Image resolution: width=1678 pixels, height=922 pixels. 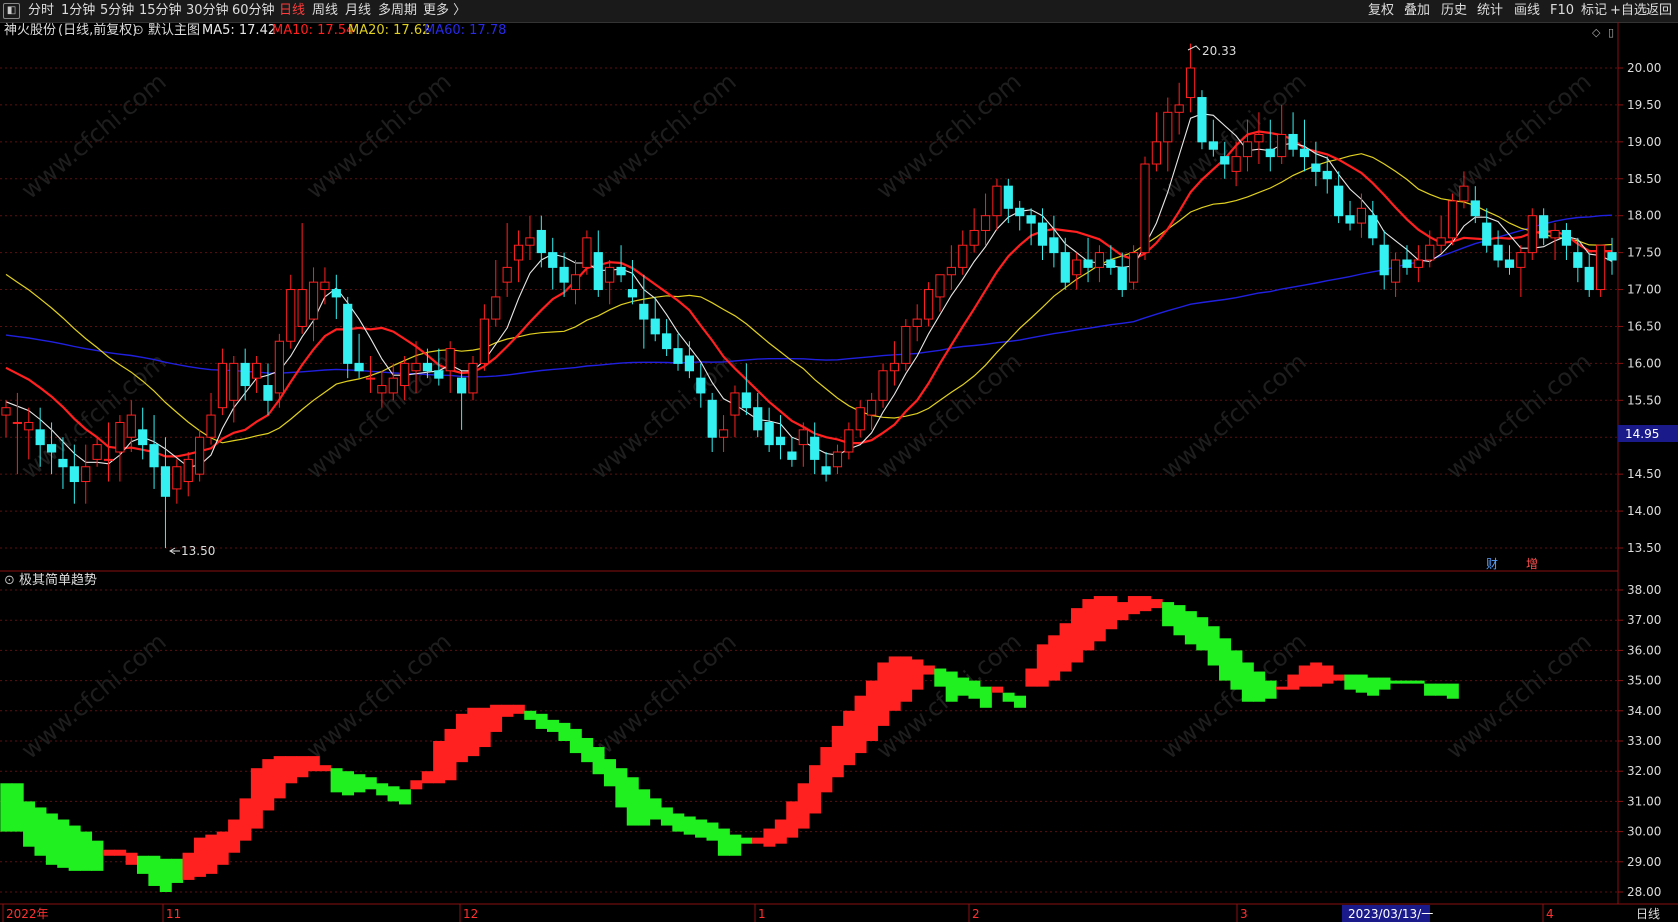 I want to click on current-price-label: 14.95, so click(x=1642, y=434).